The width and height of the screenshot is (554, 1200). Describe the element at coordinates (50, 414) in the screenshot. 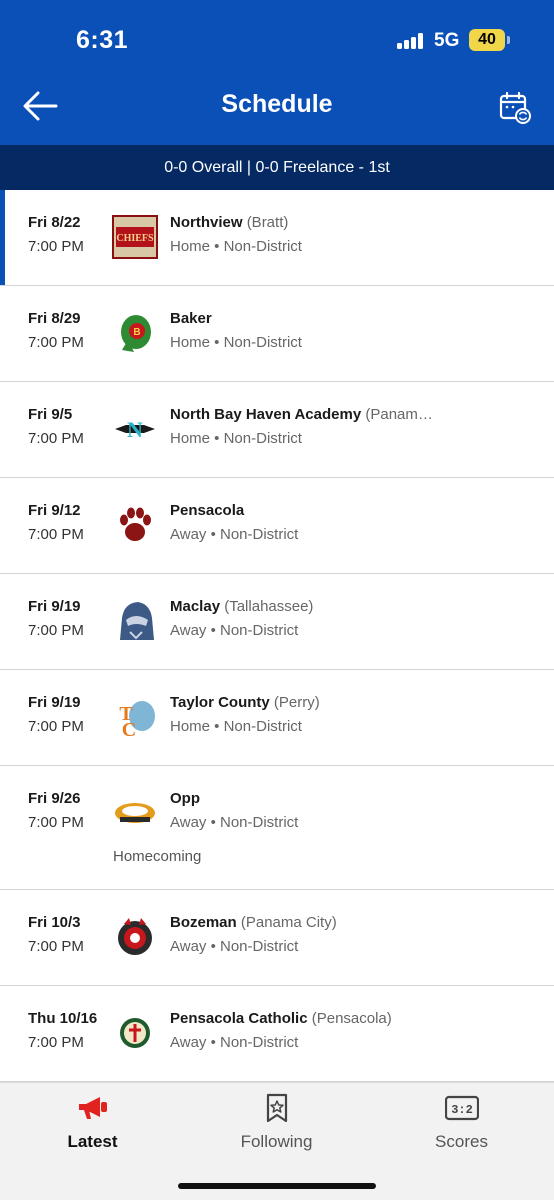

I see `game-date: Fri 9/5` at that location.